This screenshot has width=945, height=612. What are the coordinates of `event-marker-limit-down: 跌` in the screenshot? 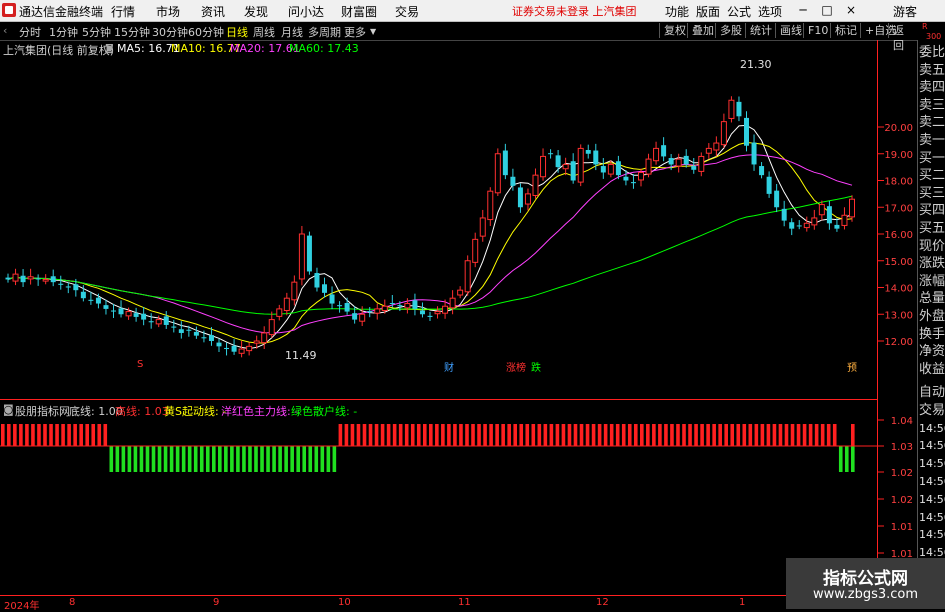 It's located at (536, 366).